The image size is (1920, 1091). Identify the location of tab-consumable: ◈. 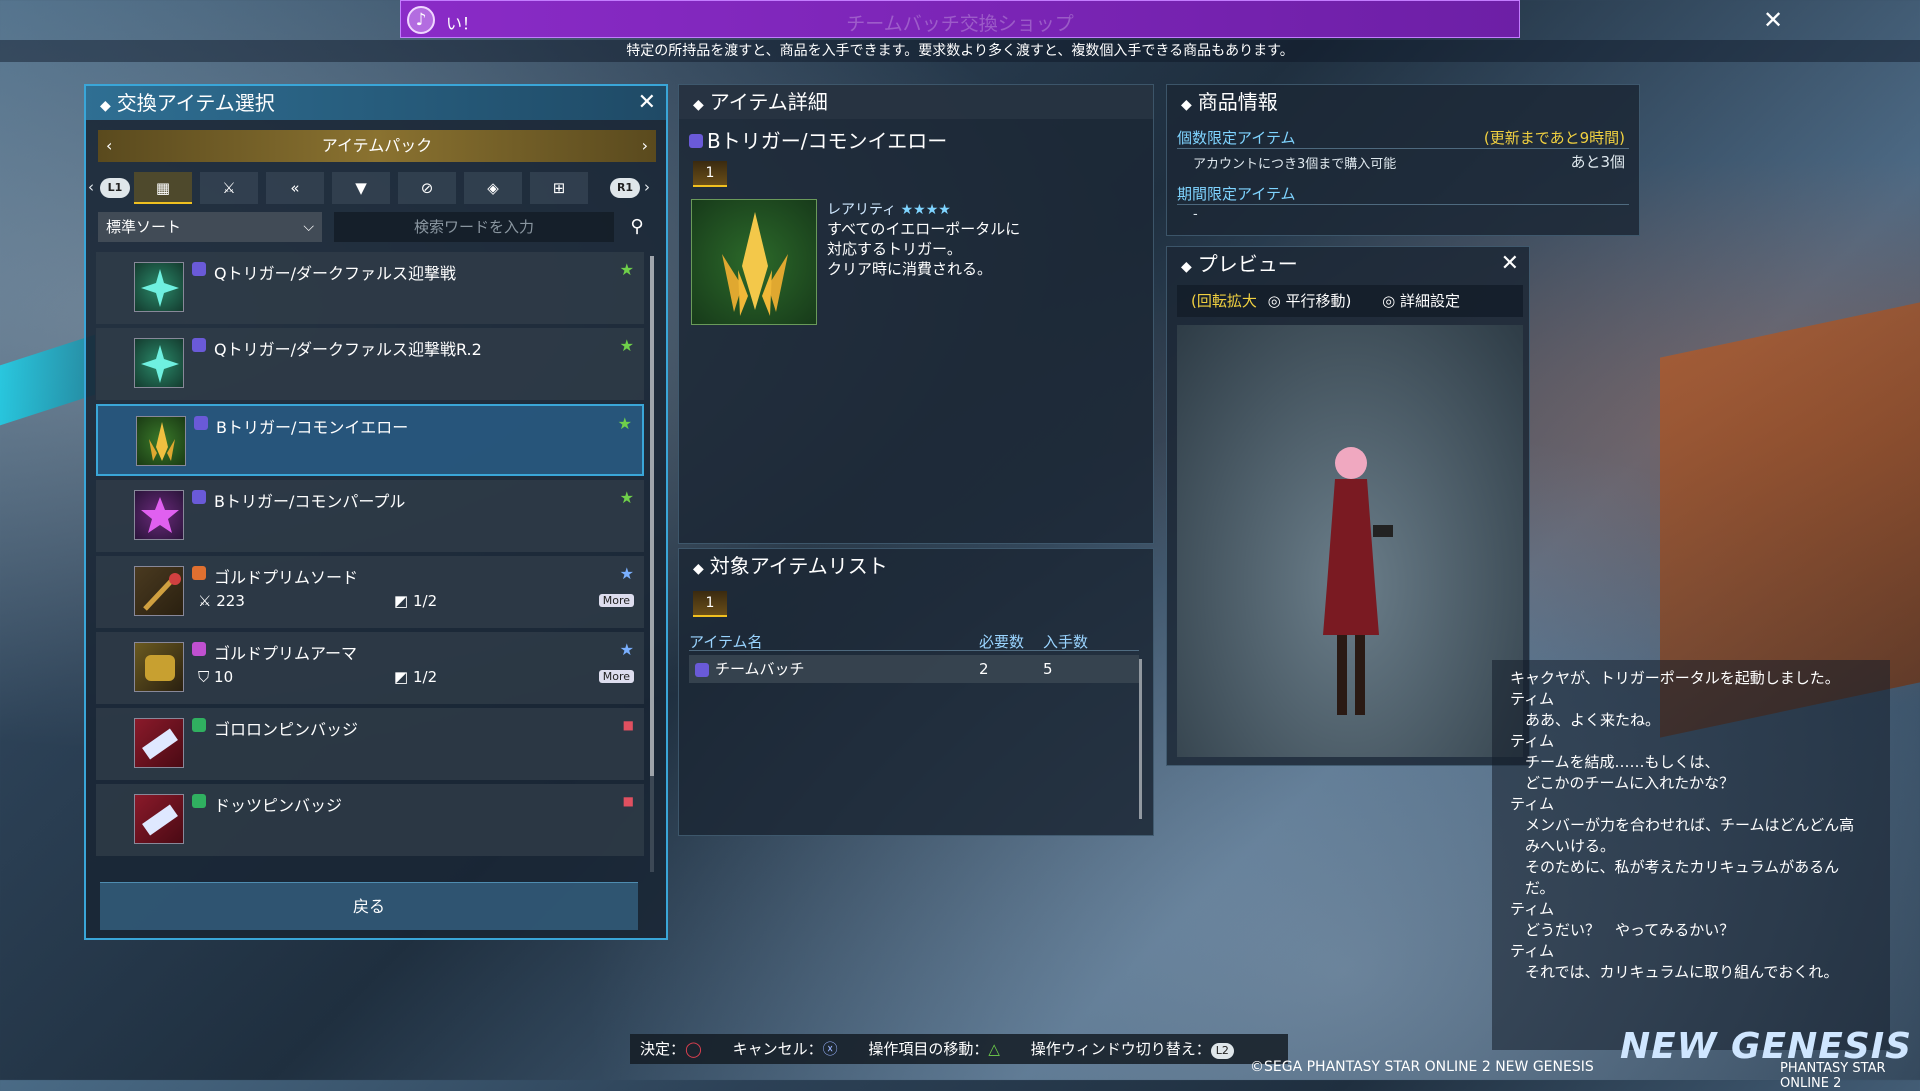
(493, 188).